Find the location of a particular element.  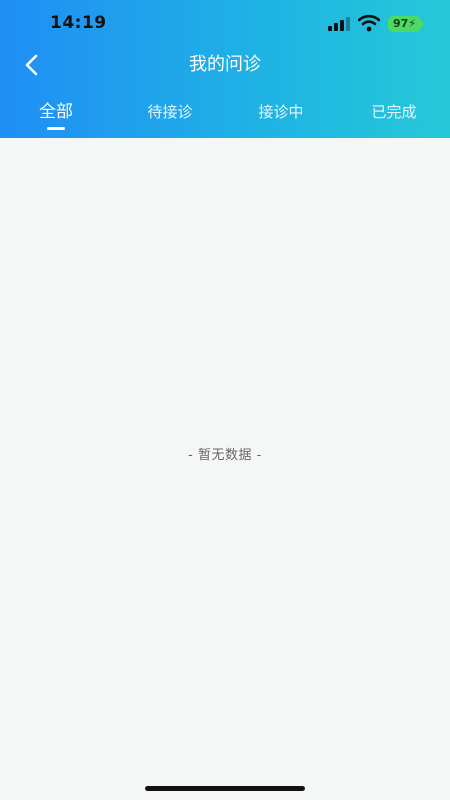

tab-in-progress: 接诊中 is located at coordinates (281, 116).